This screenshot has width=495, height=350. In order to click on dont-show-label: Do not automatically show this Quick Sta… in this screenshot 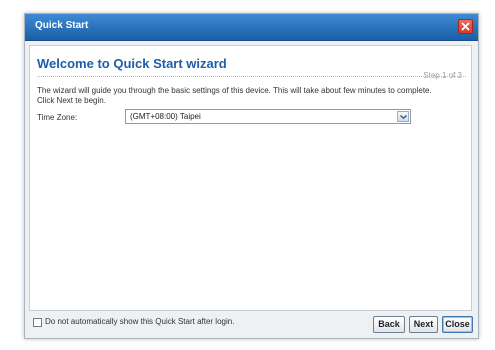, I will do `click(140, 321)`.